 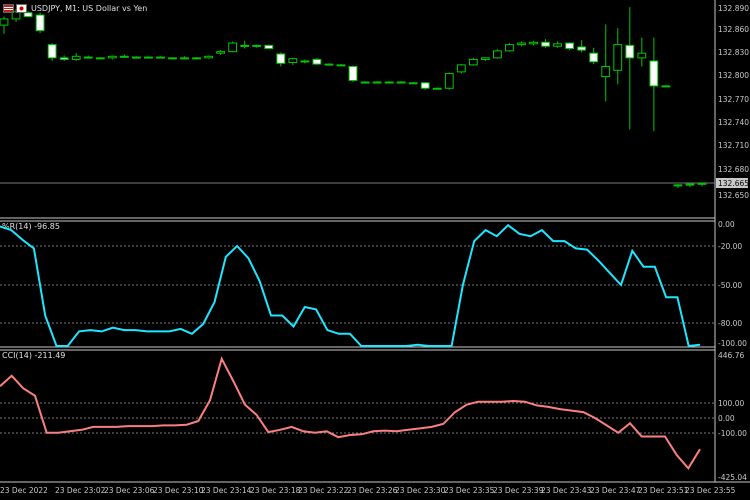 I want to click on time-tick: 23 Dec 23:51, so click(x=663, y=490).